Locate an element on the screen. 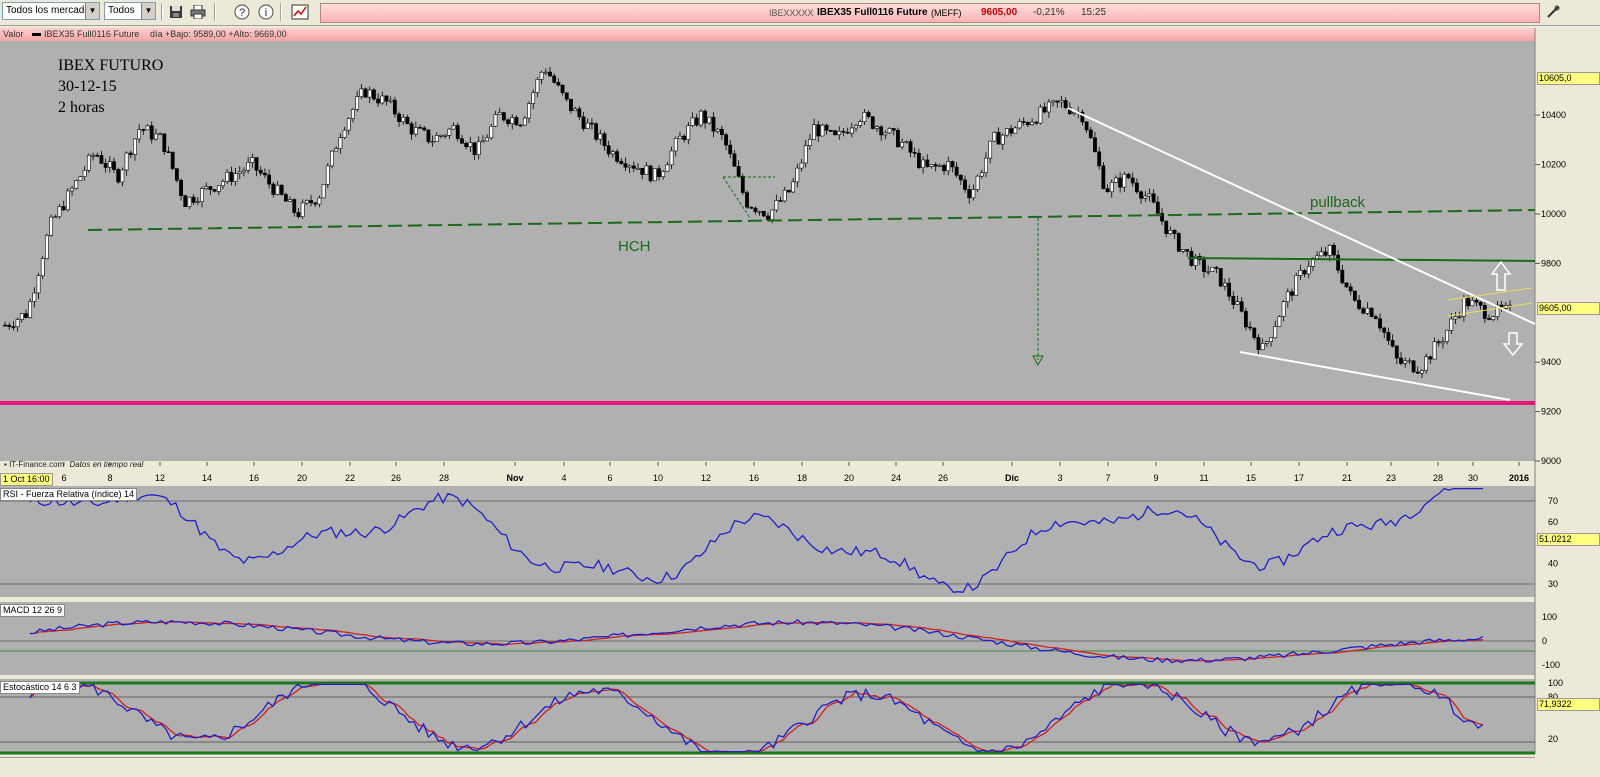  date-tick-label: 14 is located at coordinates (207, 478).